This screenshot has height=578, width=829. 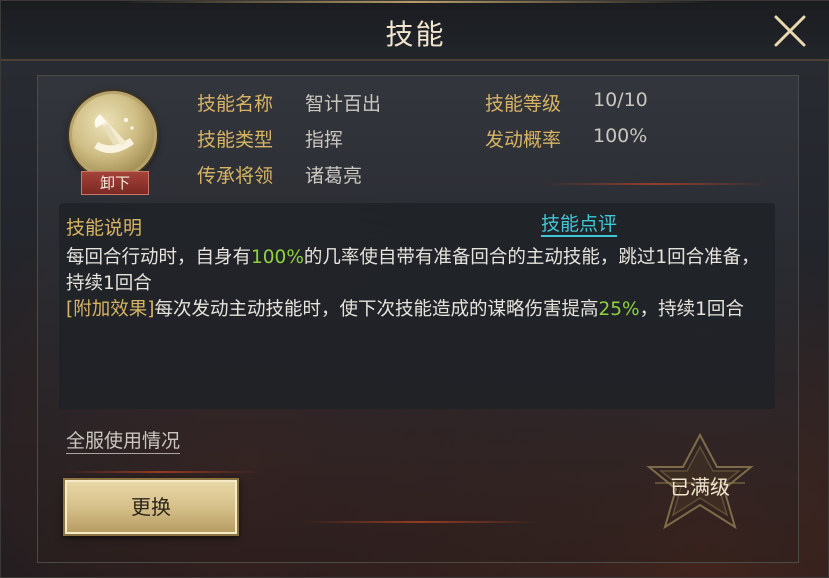 I want to click on skill-type-value: 指挥, so click(x=324, y=140).